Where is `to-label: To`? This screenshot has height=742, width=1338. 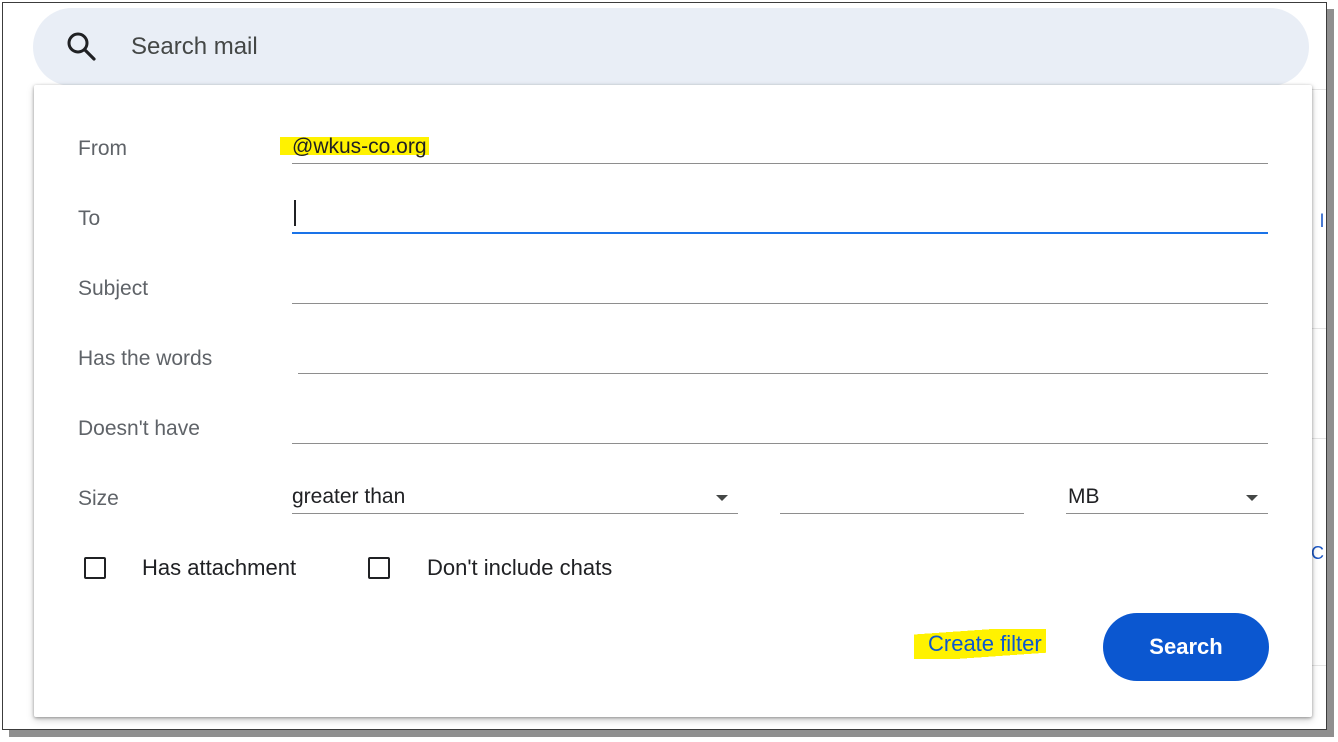
to-label: To is located at coordinates (89, 218).